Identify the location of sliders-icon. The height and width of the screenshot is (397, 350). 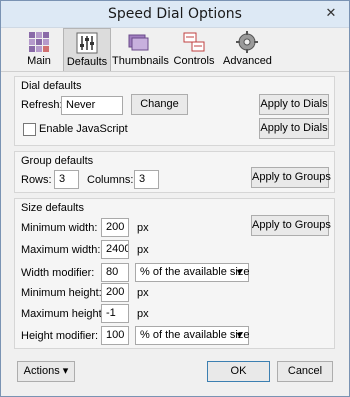
(87, 43).